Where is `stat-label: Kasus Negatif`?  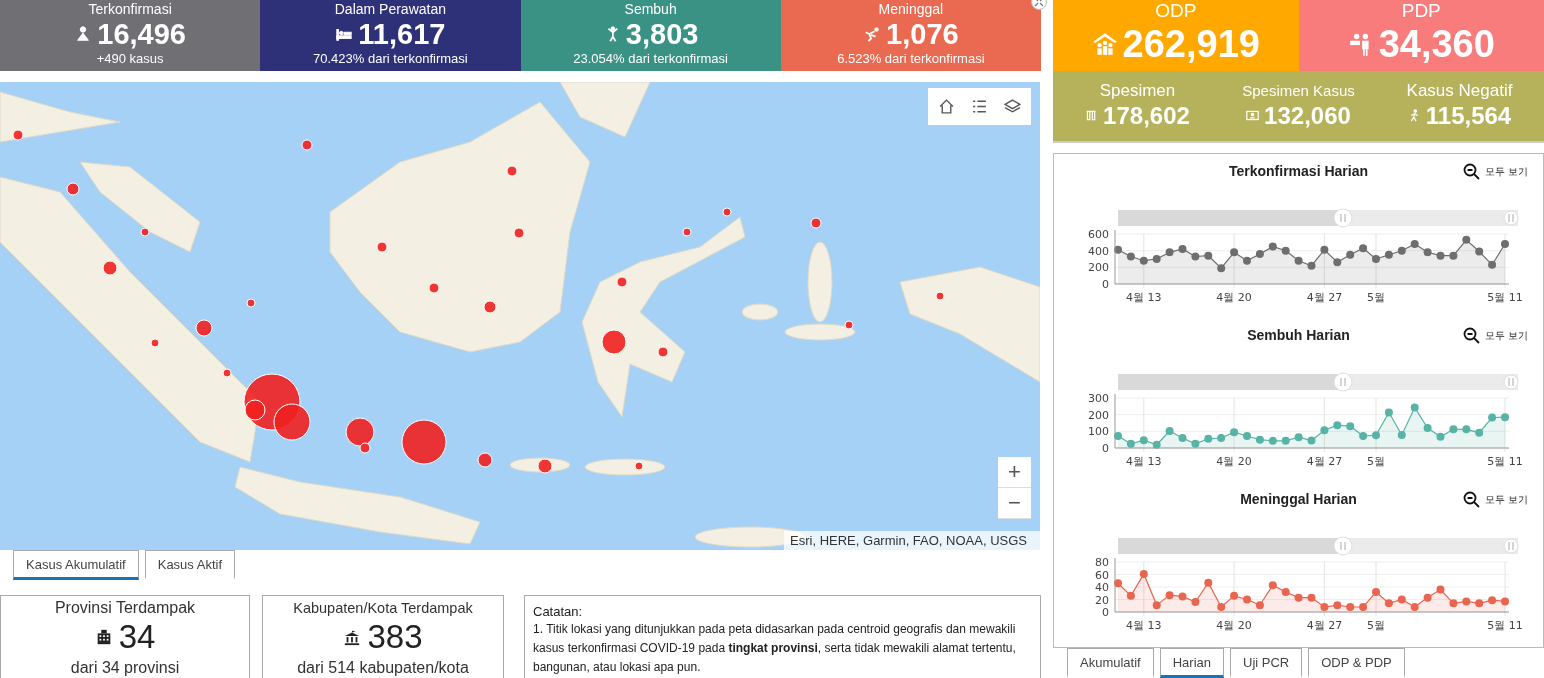
stat-label: Kasus Negatif is located at coordinates (1459, 90).